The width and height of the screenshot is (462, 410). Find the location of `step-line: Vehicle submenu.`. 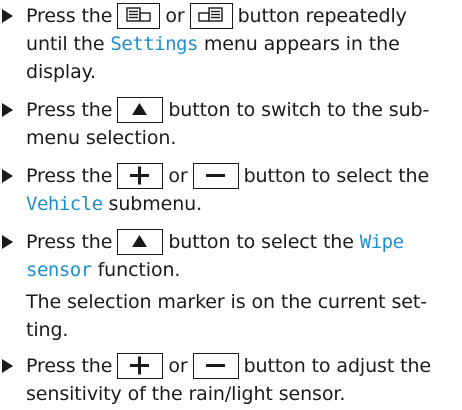

step-line: Vehicle submenu. is located at coordinates (114, 204).